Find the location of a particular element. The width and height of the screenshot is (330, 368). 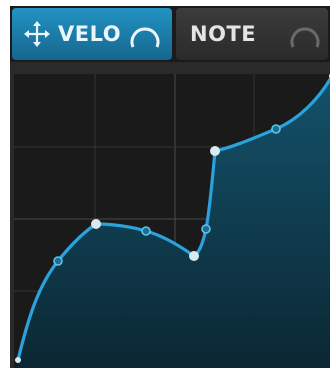

move-arrows-icon is located at coordinates (37, 34).